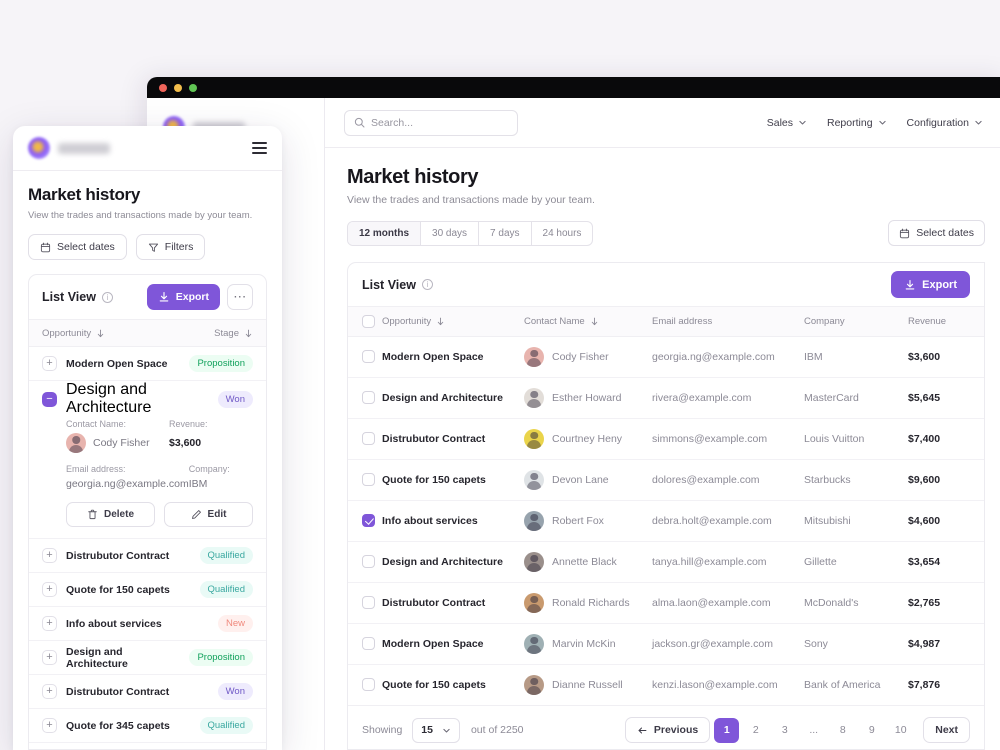 The image size is (1000, 750). I want to click on mobile-more-options-button: ⋯, so click(240, 297).